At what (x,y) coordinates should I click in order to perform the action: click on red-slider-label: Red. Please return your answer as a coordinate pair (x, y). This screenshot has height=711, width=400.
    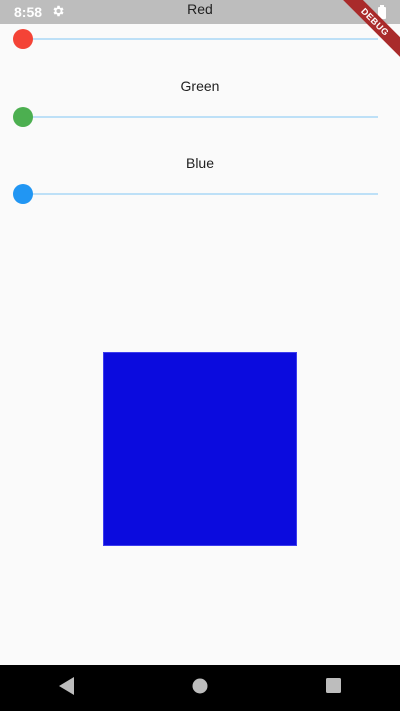
    Looking at the image, I should click on (200, 9).